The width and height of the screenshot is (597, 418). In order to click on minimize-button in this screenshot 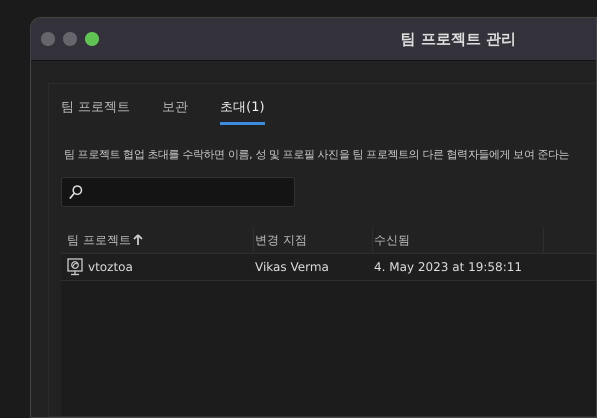, I will do `click(70, 39)`.